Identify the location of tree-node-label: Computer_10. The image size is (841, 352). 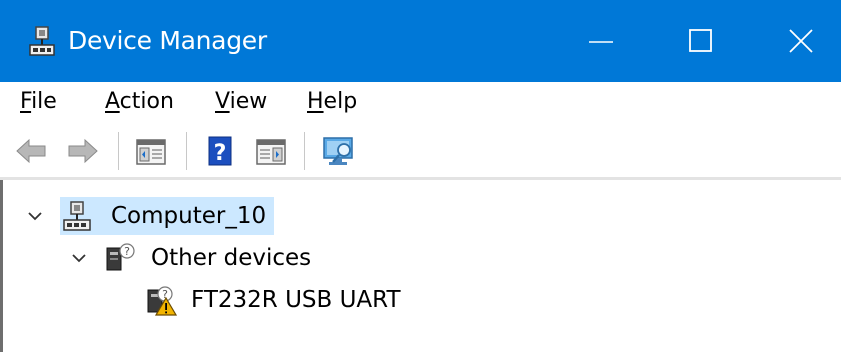
(189, 216).